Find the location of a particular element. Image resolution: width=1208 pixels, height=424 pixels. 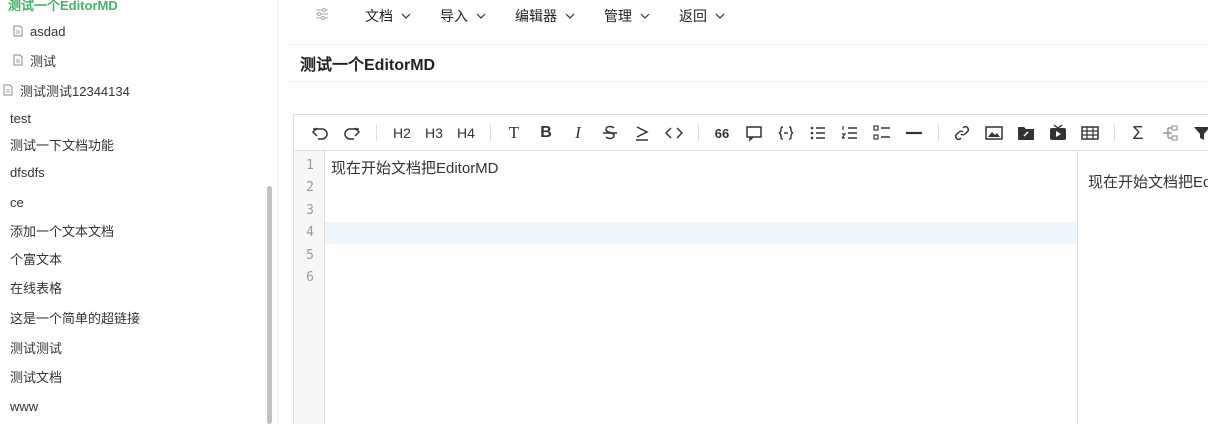

quote-button: 66 is located at coordinates (722, 133).